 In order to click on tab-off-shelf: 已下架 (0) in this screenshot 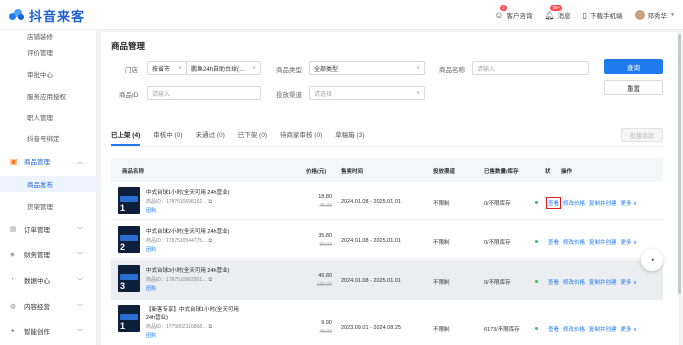, I will do `click(252, 136)`.